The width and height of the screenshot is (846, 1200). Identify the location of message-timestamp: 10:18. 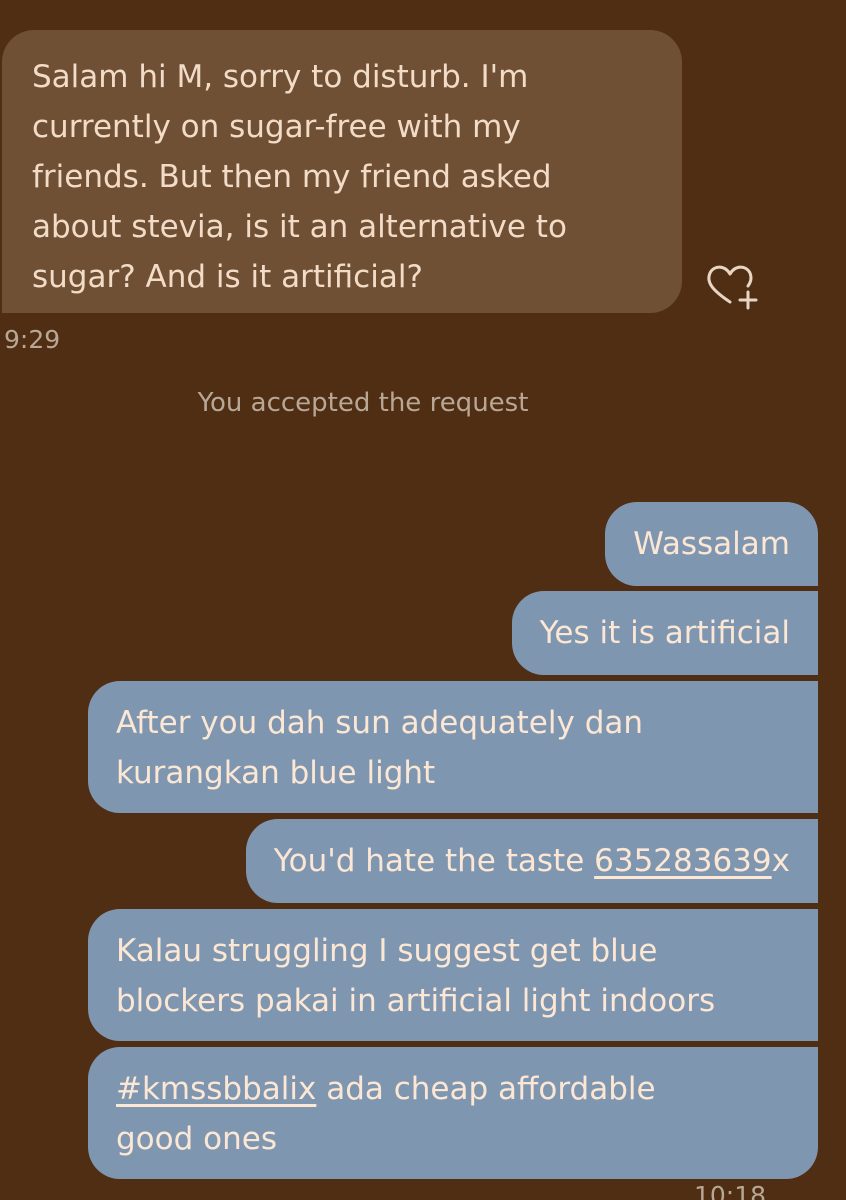
(730, 1190).